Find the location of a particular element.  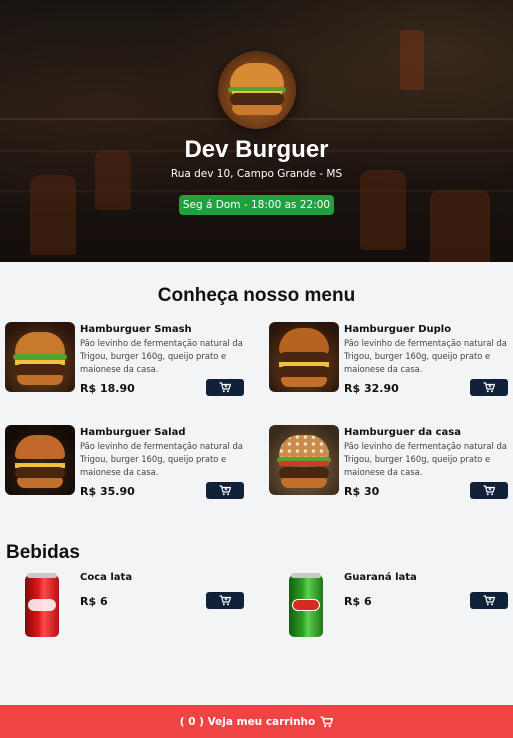

drink-item: Guaraná lata R$ 6 is located at coordinates (389, 612).